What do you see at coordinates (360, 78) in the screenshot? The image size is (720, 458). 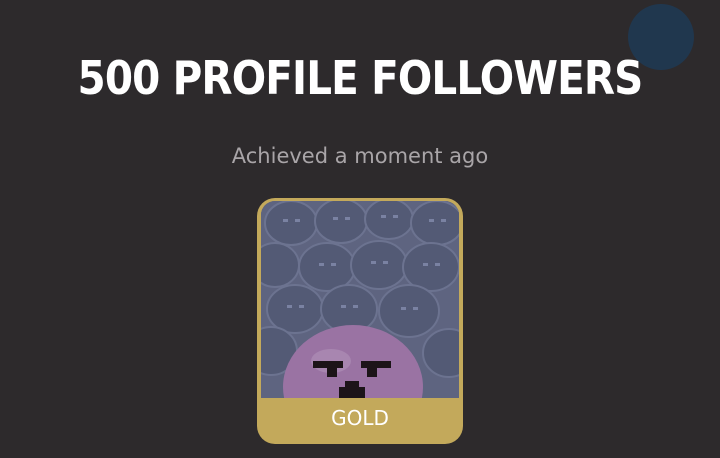 I see `achievement-title: 500 PROFILE FOLLOWERS` at bounding box center [360, 78].